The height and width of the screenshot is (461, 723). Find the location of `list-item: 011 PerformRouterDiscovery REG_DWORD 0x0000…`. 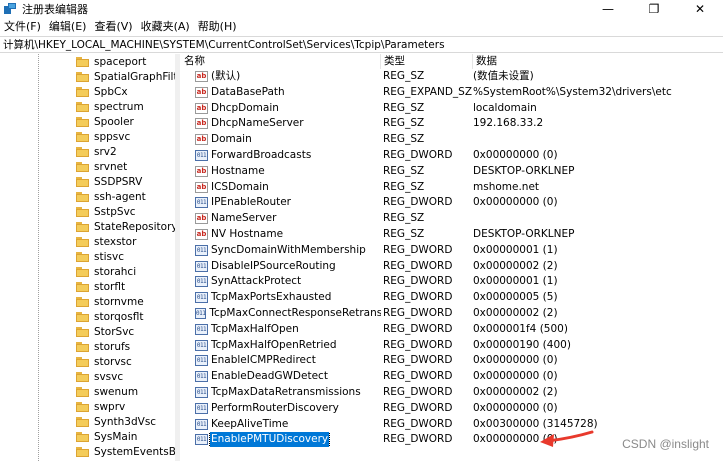

list-item: 011 PerformRouterDiscovery REG_DWORD 0x0000… is located at coordinates (452, 408).